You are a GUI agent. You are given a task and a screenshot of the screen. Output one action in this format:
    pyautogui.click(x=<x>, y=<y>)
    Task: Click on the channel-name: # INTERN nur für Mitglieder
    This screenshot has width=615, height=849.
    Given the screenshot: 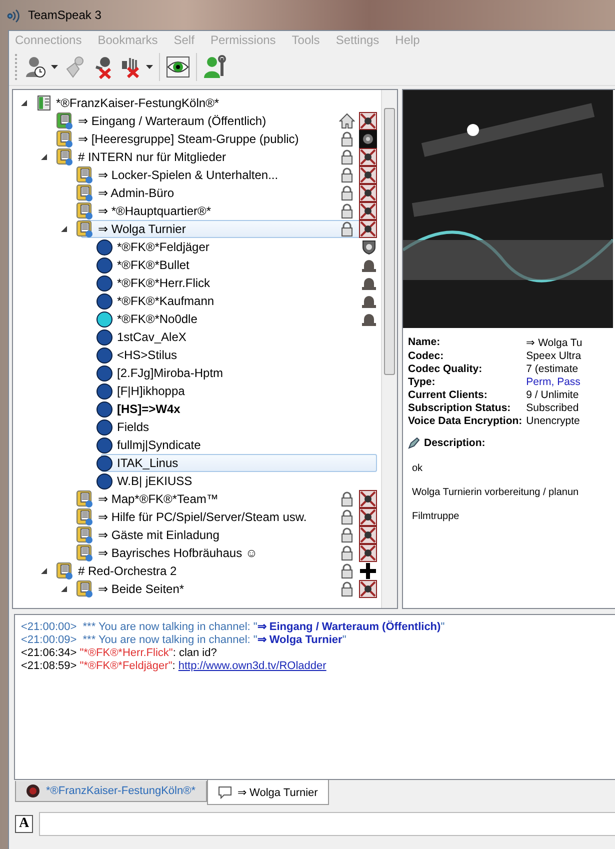 What is the action you would take?
    pyautogui.click(x=152, y=157)
    